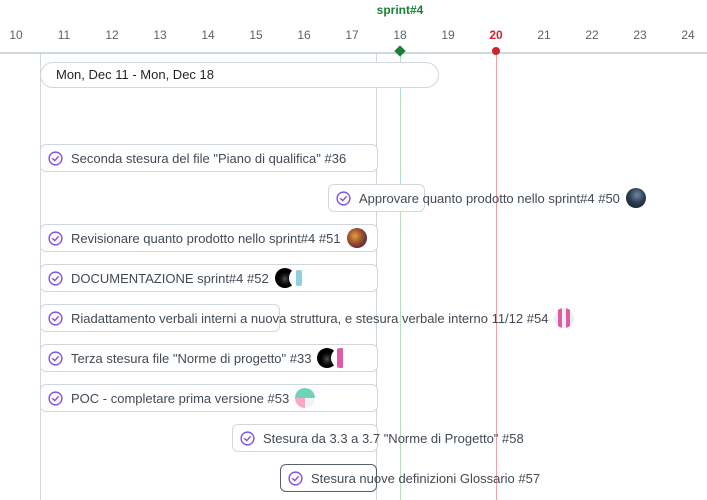 The width and height of the screenshot is (707, 500). I want to click on today-day-label: 20, so click(496, 35).